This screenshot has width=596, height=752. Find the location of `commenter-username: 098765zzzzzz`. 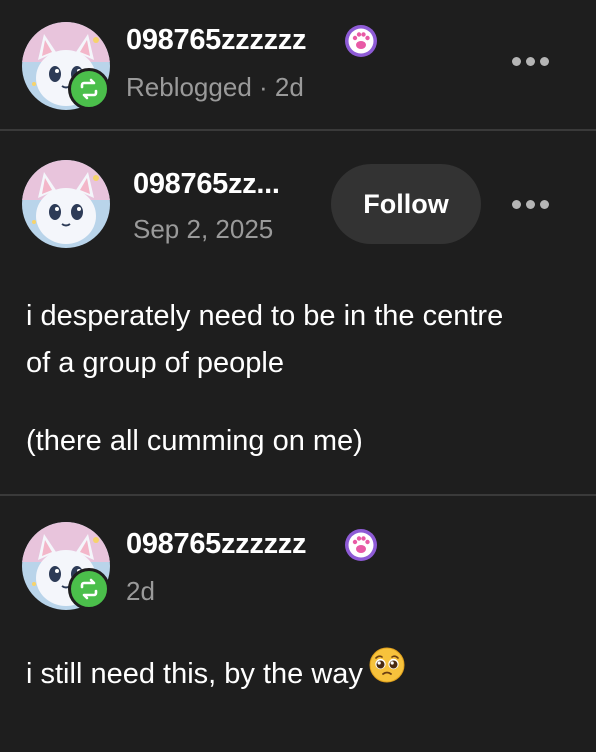

commenter-username: 098765zzzzzz is located at coordinates (216, 544).